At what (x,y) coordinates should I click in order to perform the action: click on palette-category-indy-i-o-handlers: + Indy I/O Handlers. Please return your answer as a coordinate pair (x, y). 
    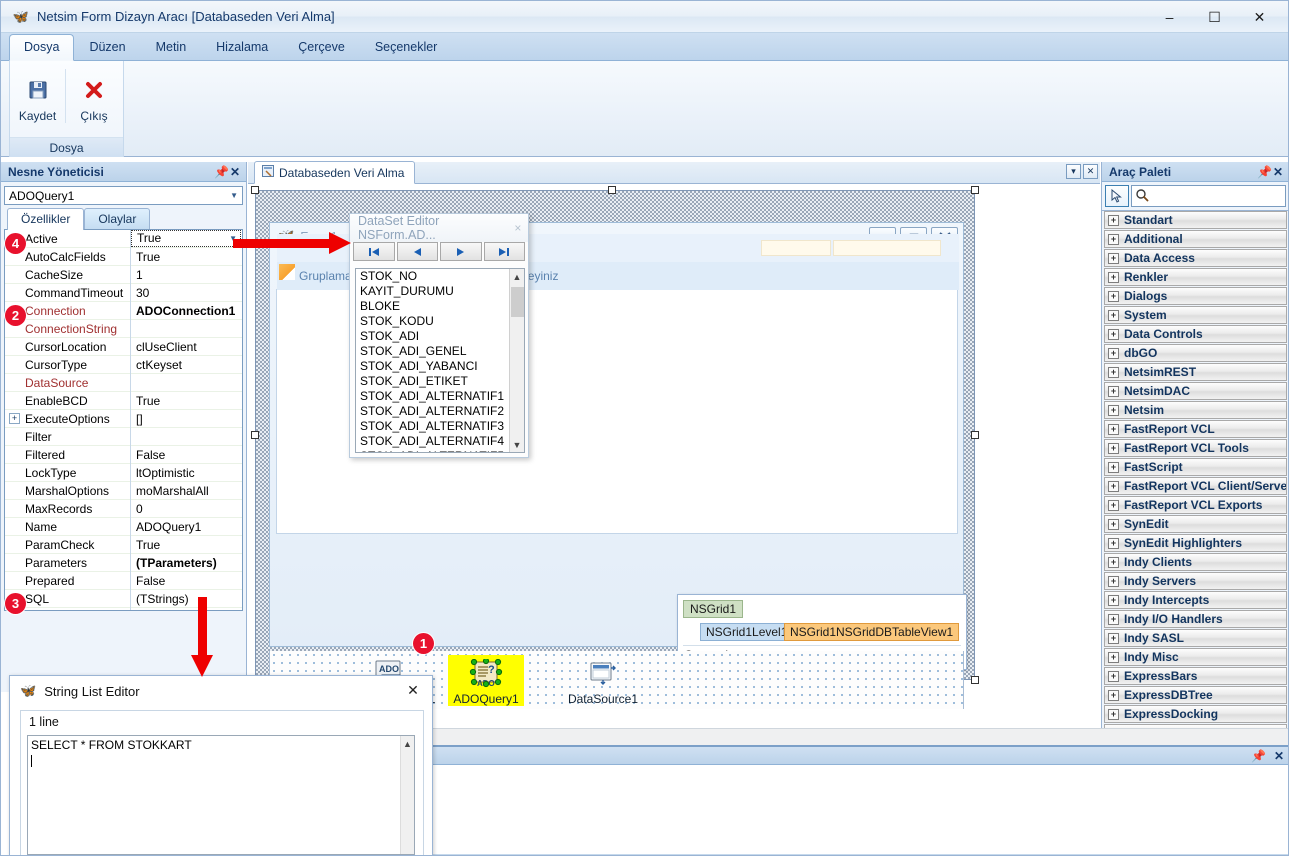
    Looking at the image, I should click on (1195, 619).